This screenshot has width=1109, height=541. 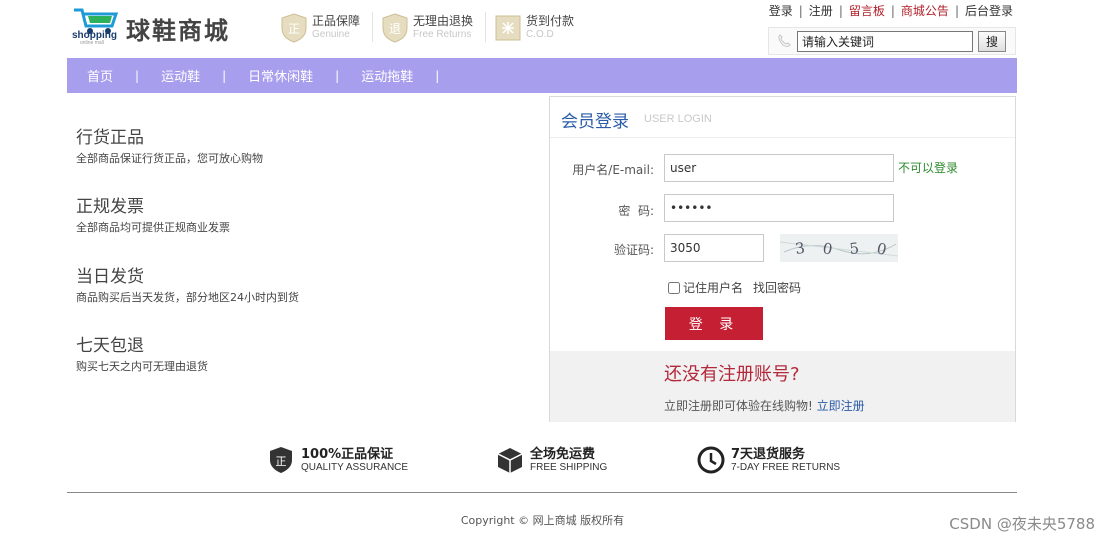 What do you see at coordinates (595, 122) in the screenshot?
I see `login-title: 会员登录` at bounding box center [595, 122].